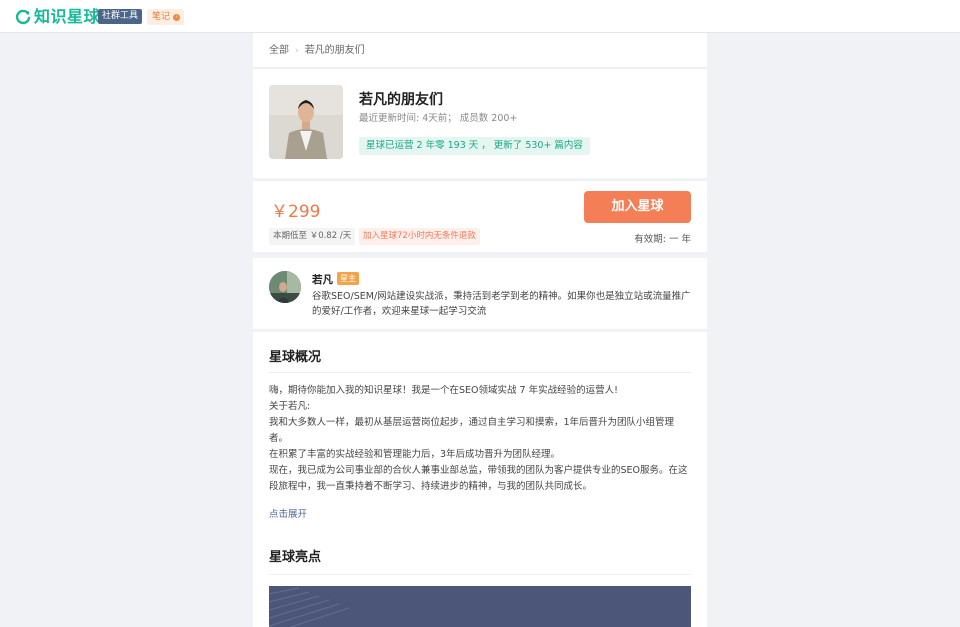 The image size is (960, 627). What do you see at coordinates (67, 16) in the screenshot?
I see `logo-text: 知识星球` at bounding box center [67, 16].